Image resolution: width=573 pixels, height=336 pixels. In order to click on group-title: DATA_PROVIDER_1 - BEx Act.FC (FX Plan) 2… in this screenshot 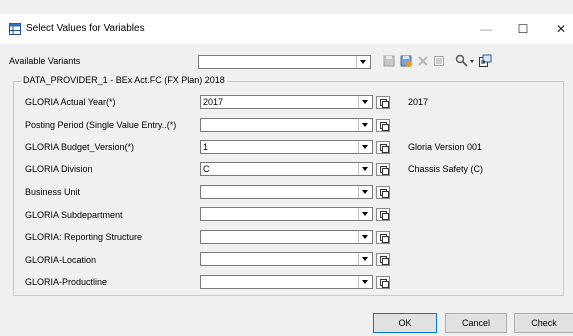, I will do `click(124, 80)`.